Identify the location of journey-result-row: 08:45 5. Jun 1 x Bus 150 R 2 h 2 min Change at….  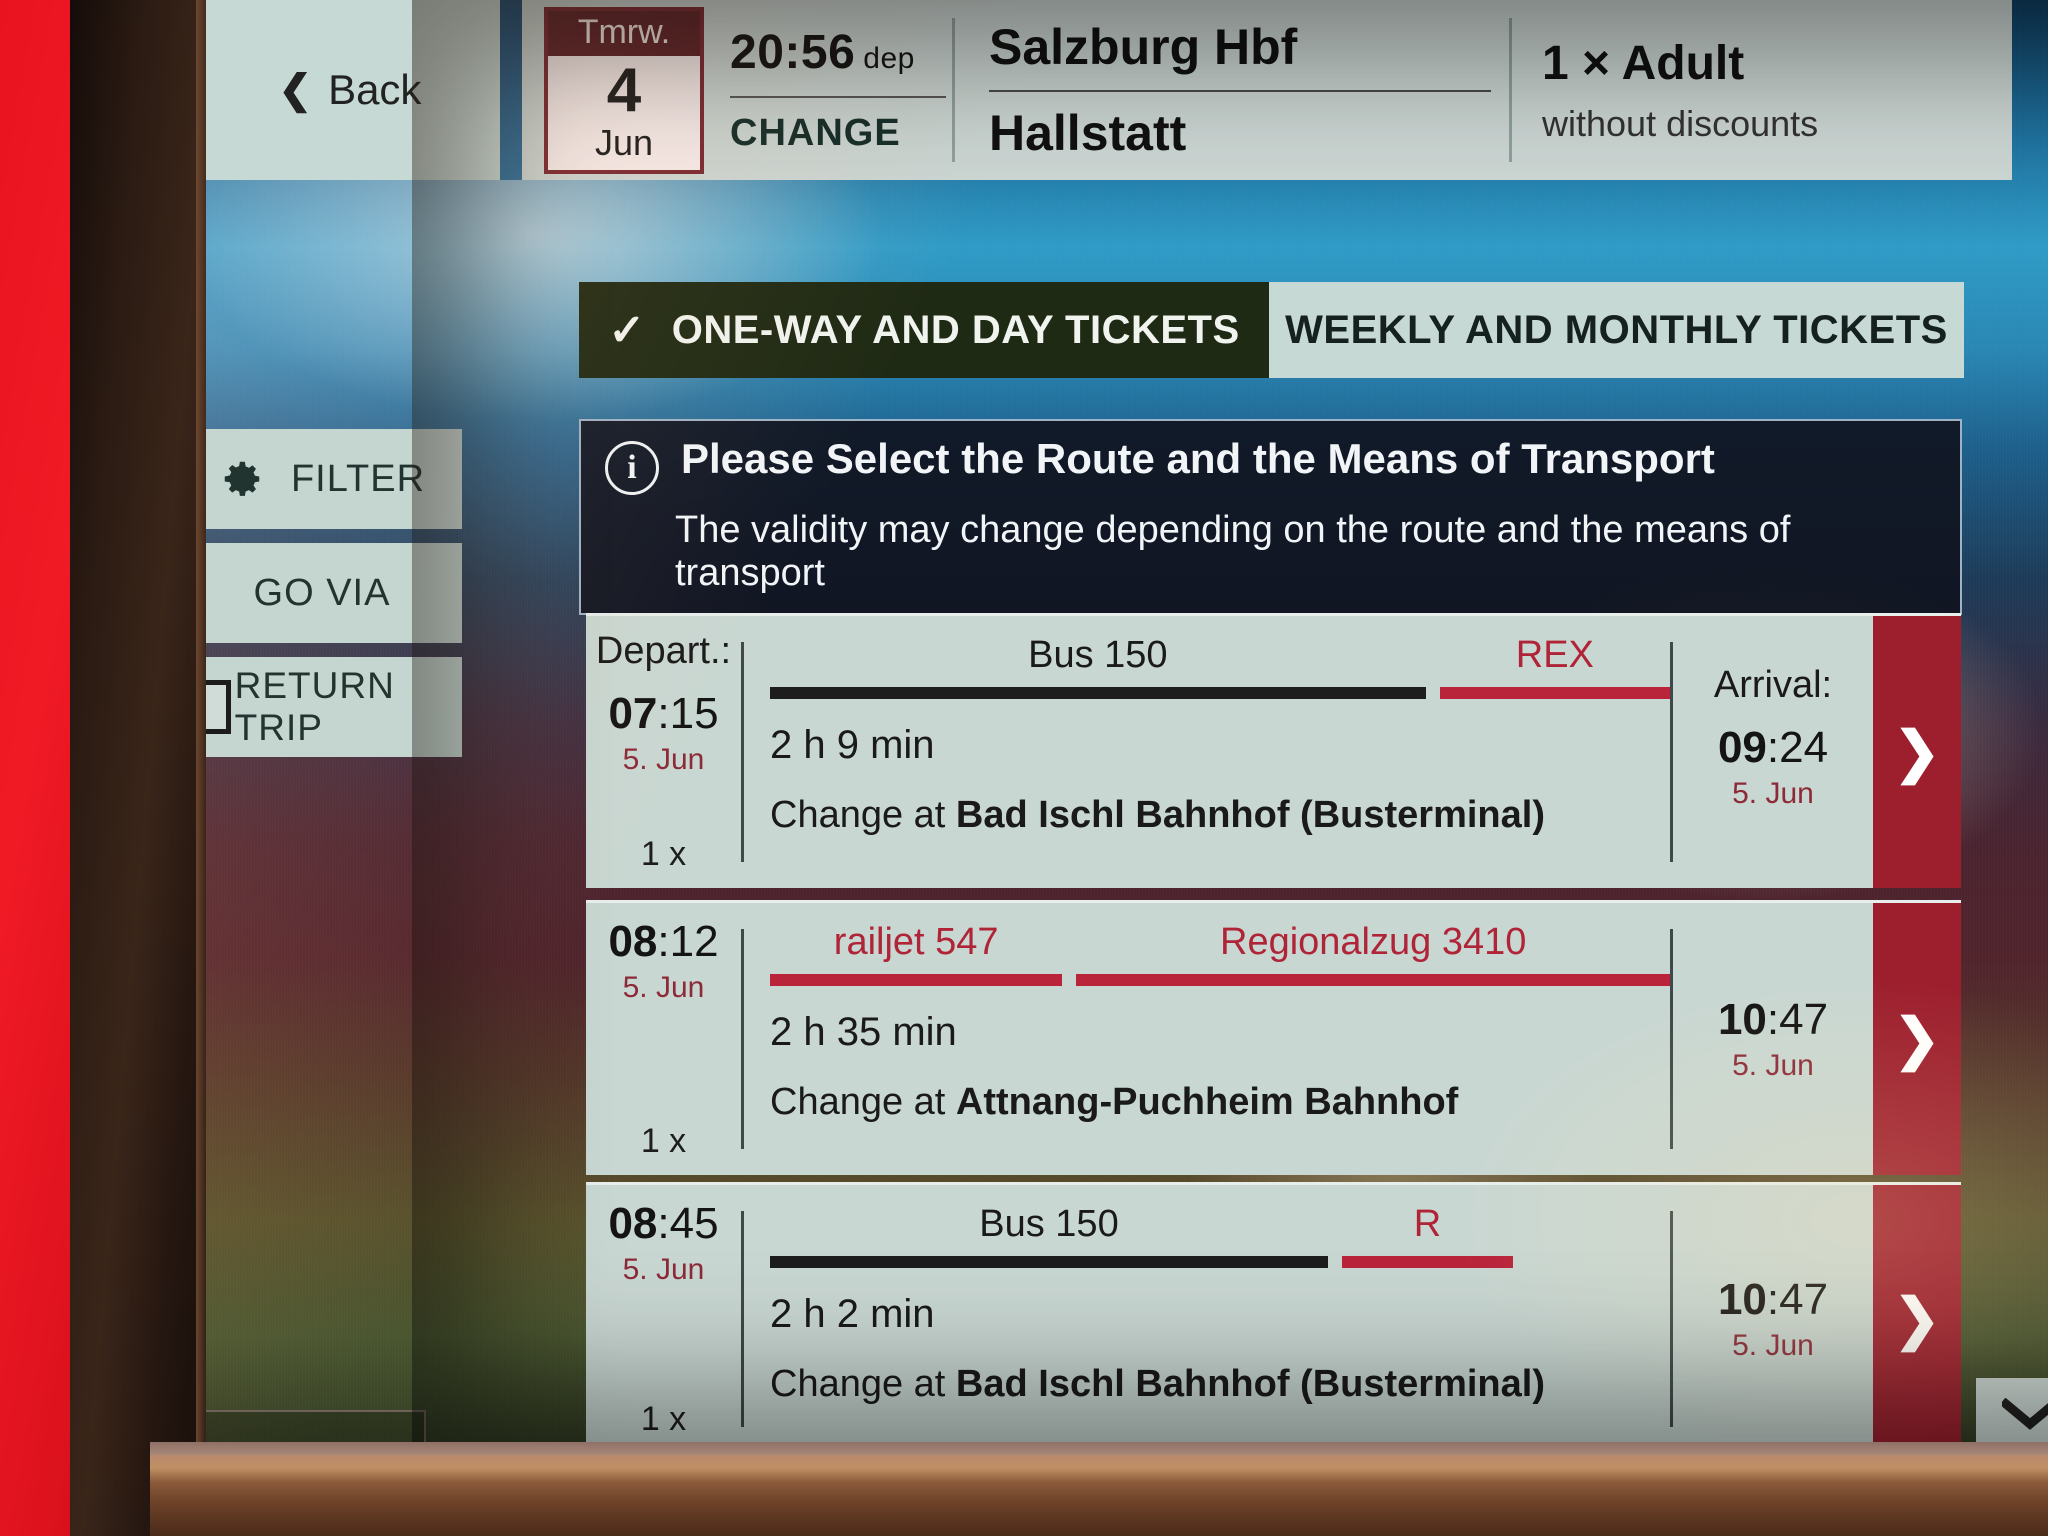
(1273, 1317).